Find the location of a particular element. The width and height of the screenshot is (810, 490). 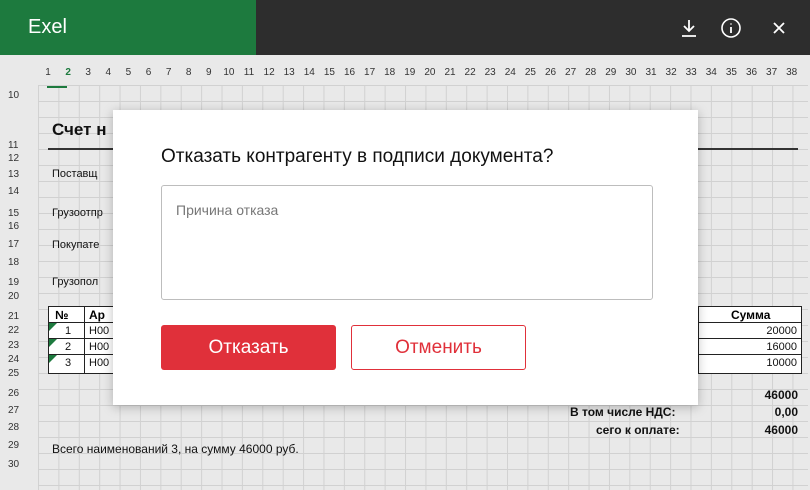

column-header: 37 is located at coordinates (772, 72).